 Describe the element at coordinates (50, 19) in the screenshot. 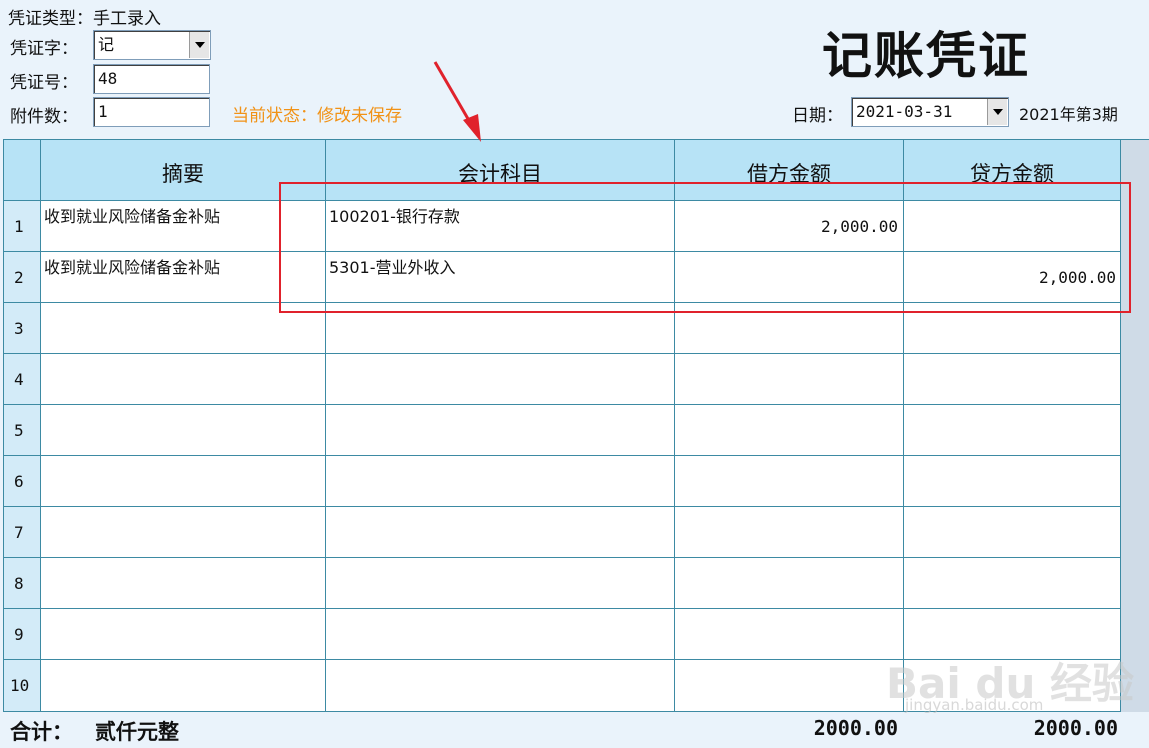

I see `voucher-type-label: 凭证类型：` at that location.